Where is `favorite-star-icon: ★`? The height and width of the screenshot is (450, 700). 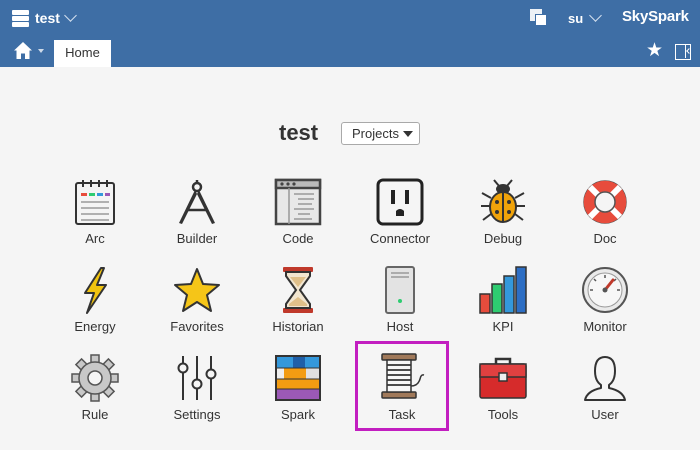 favorite-star-icon: ★ is located at coordinates (654, 51).